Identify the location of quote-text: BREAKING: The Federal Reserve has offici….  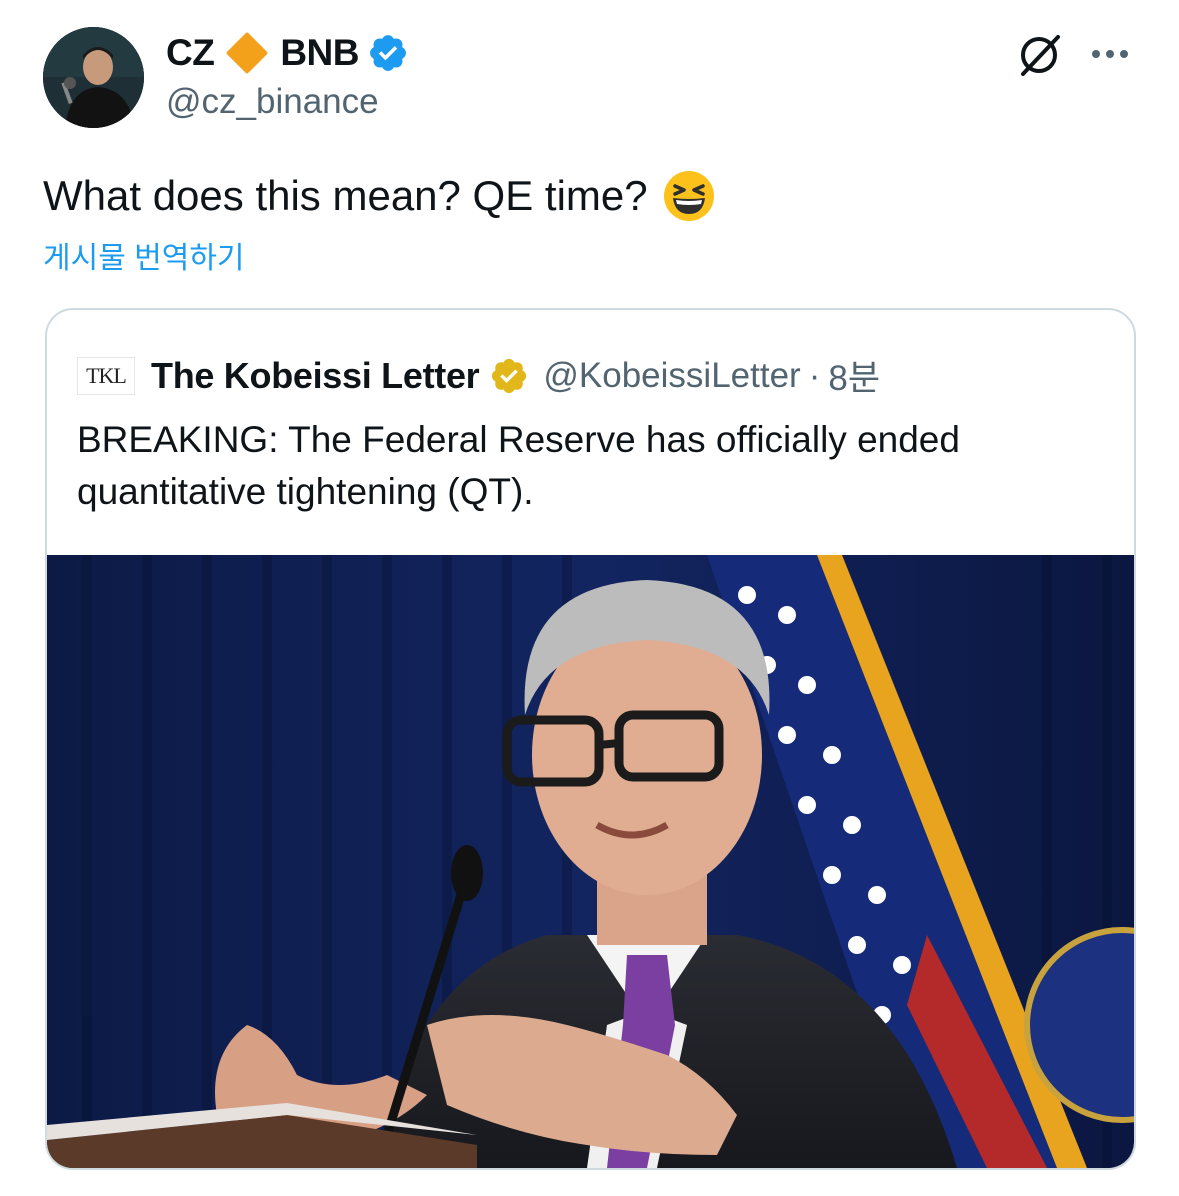
(518, 465).